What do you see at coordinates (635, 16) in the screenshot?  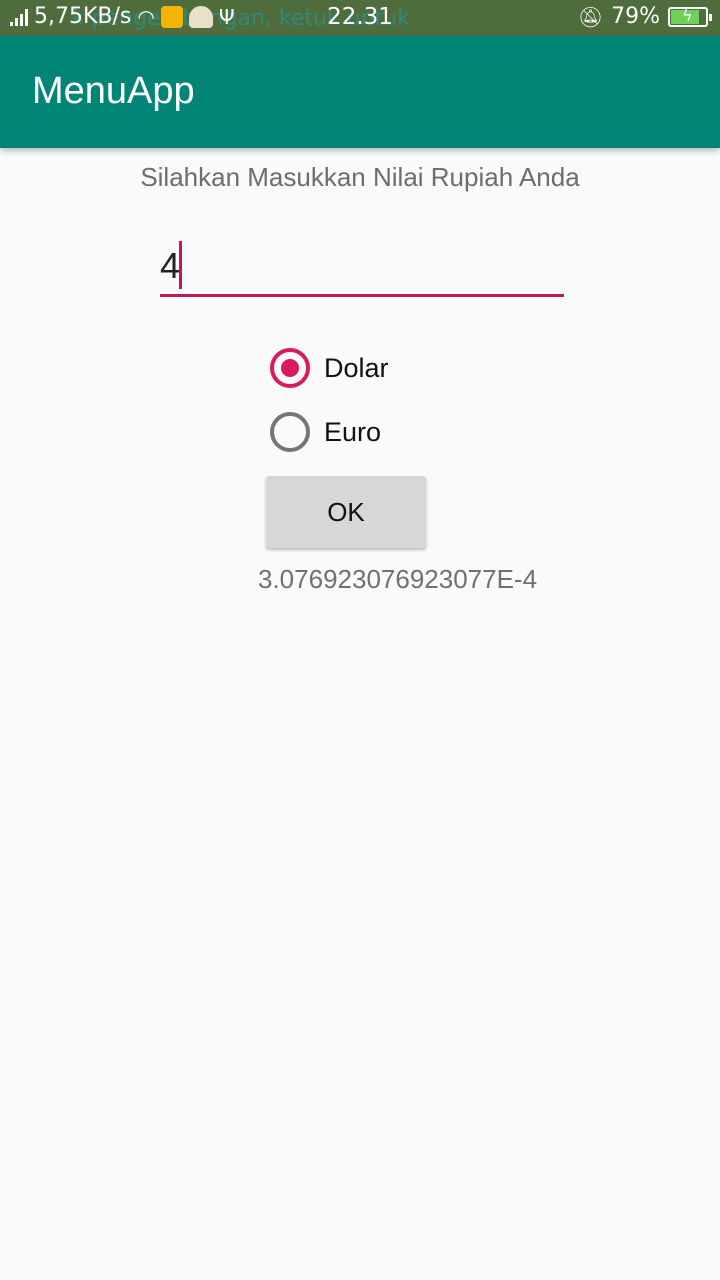 I see `battery-percent: 79%` at bounding box center [635, 16].